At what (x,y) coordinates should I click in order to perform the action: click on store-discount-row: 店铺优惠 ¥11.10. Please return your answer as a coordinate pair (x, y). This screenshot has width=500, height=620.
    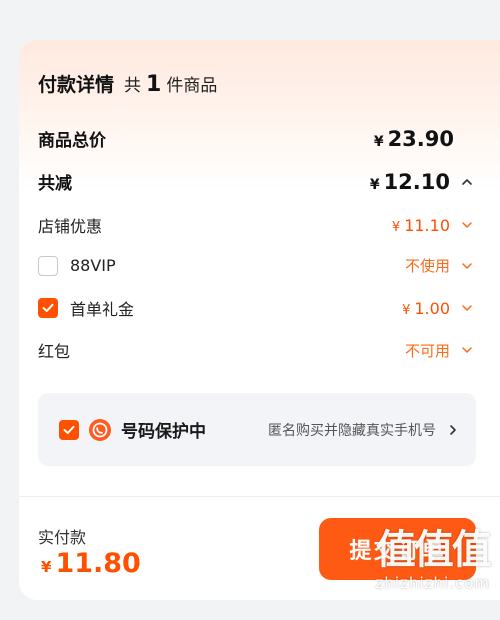
    Looking at the image, I should click on (257, 225).